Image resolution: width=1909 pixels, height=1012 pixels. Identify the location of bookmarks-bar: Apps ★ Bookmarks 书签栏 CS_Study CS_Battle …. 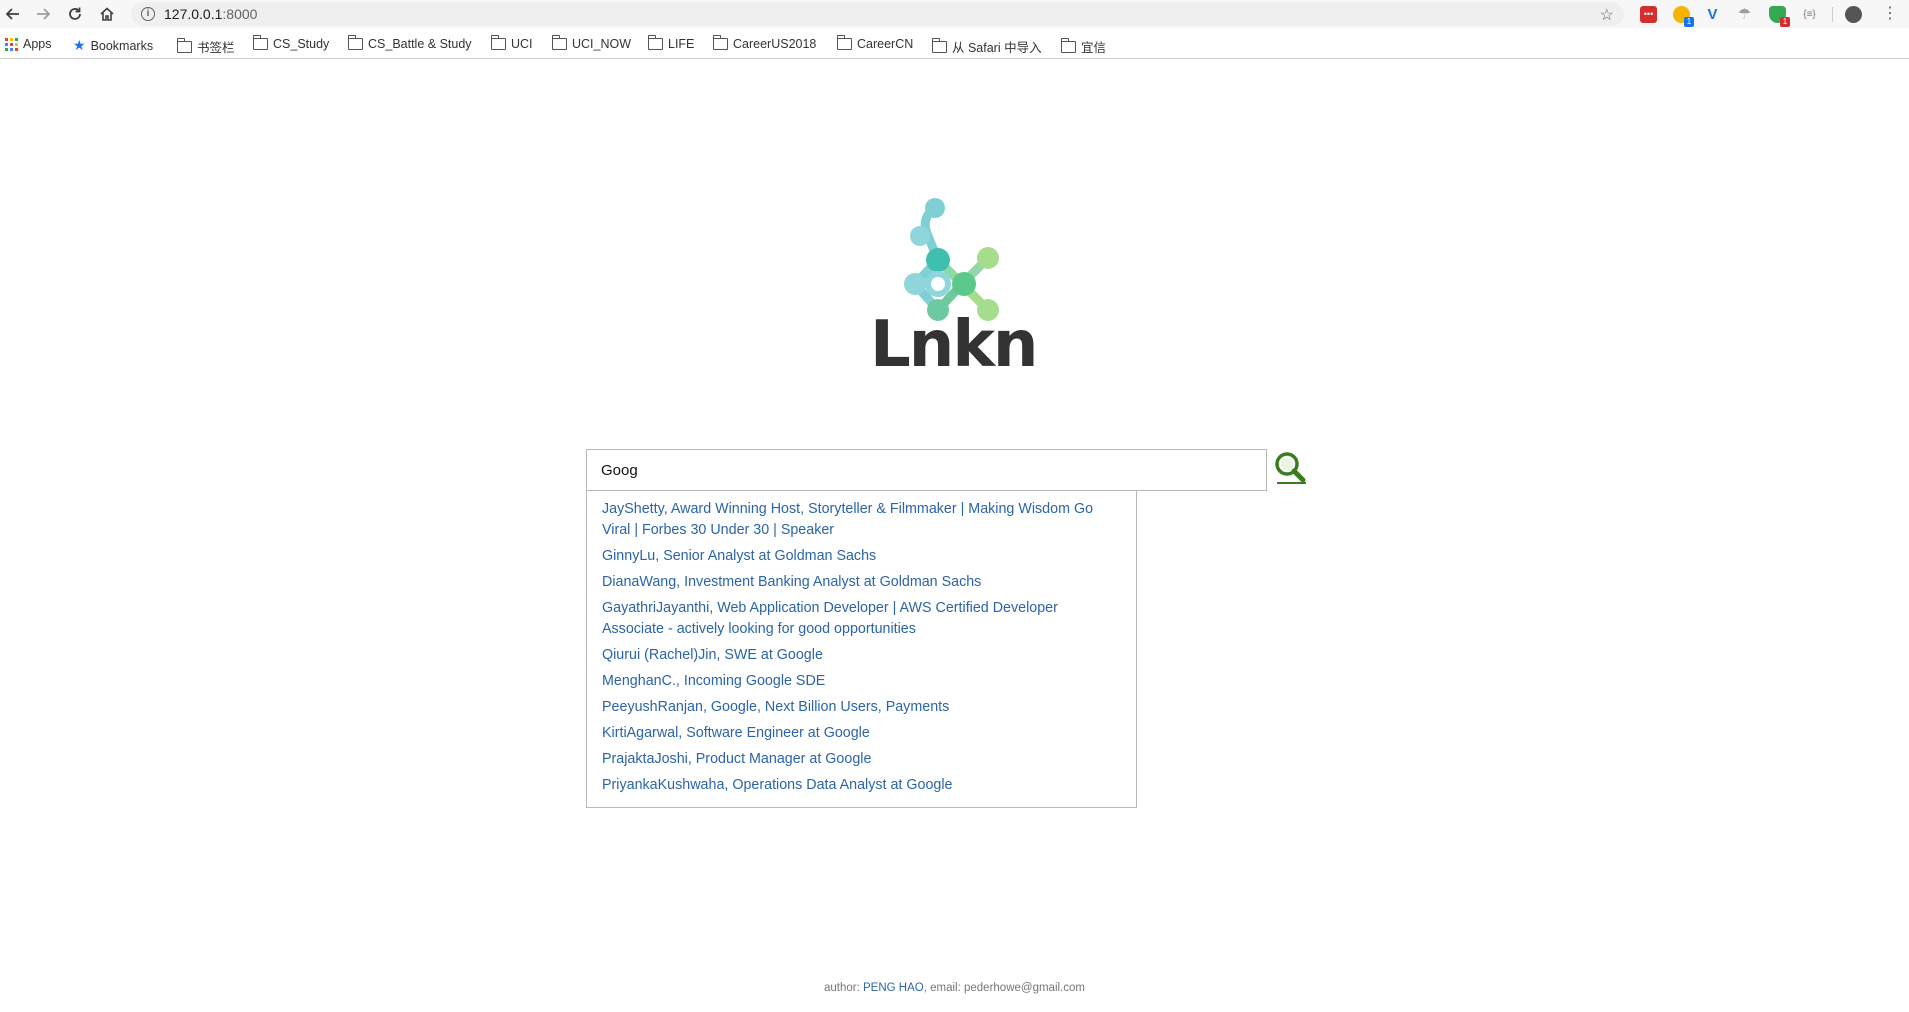
(954, 46).